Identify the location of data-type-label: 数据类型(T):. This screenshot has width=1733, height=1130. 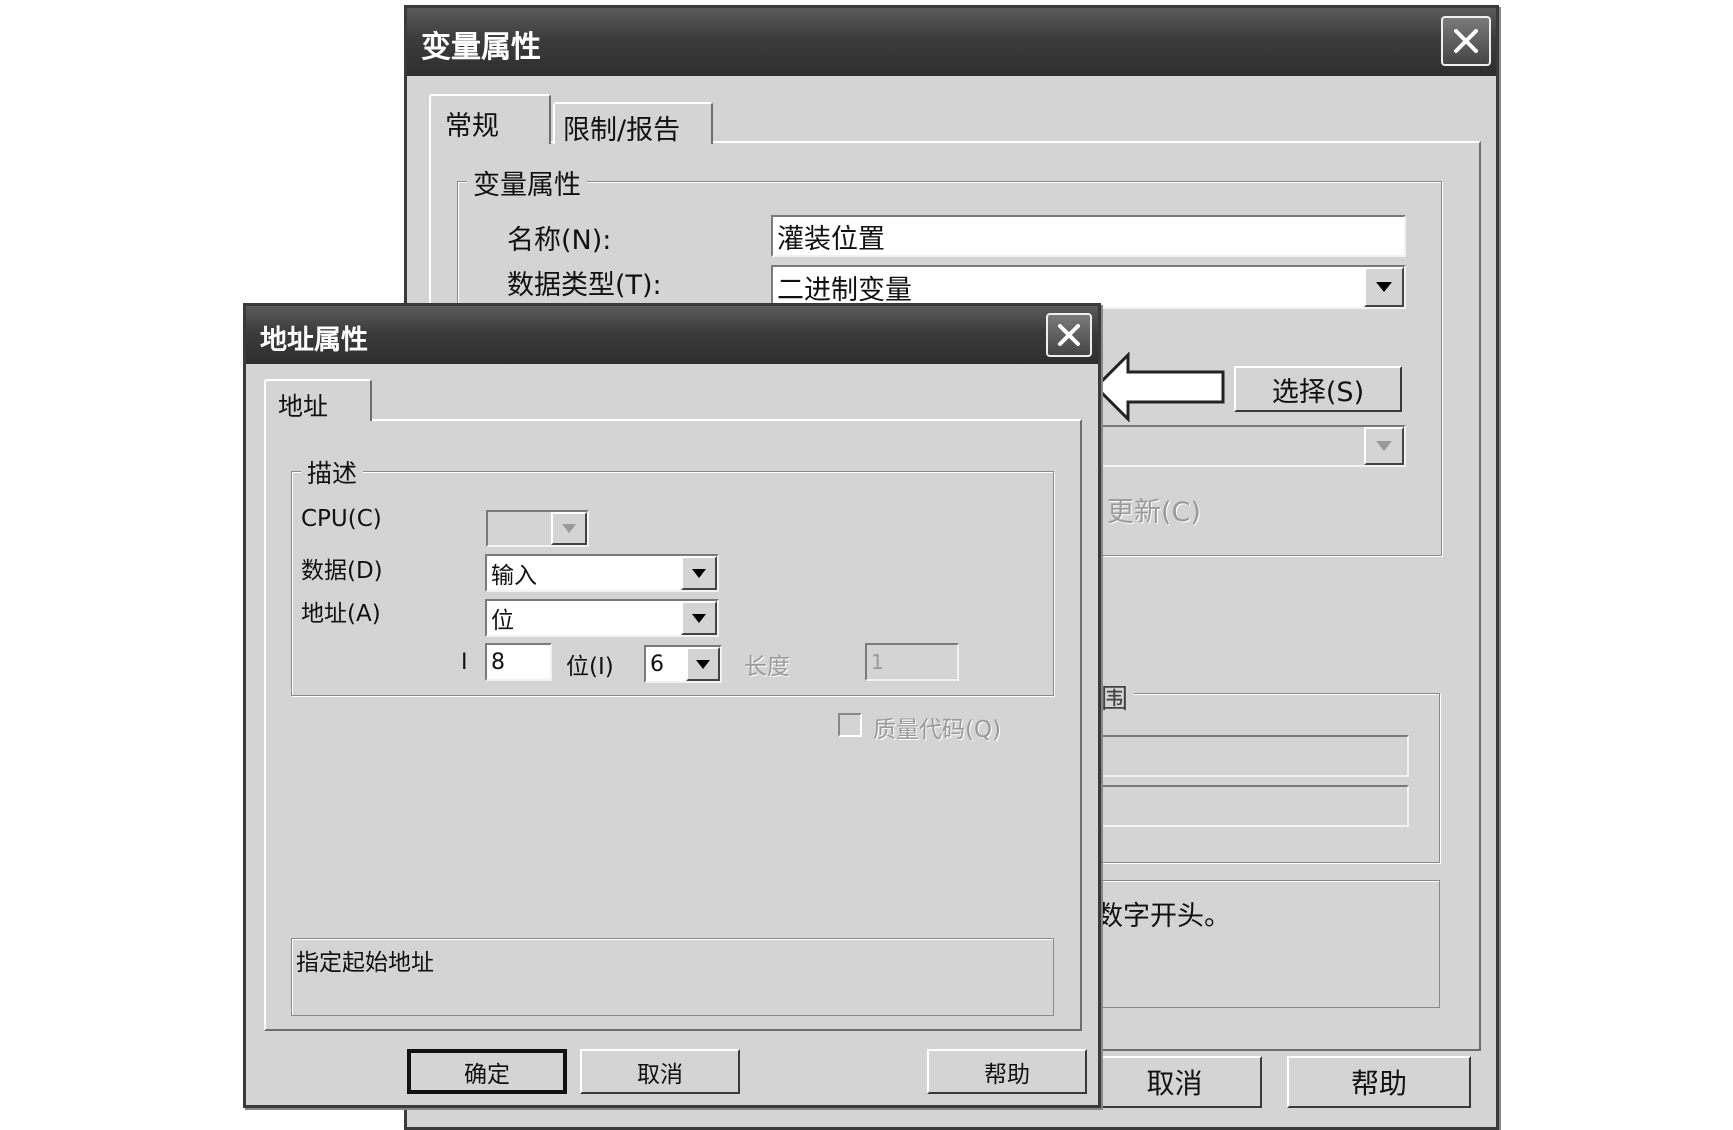
(584, 285).